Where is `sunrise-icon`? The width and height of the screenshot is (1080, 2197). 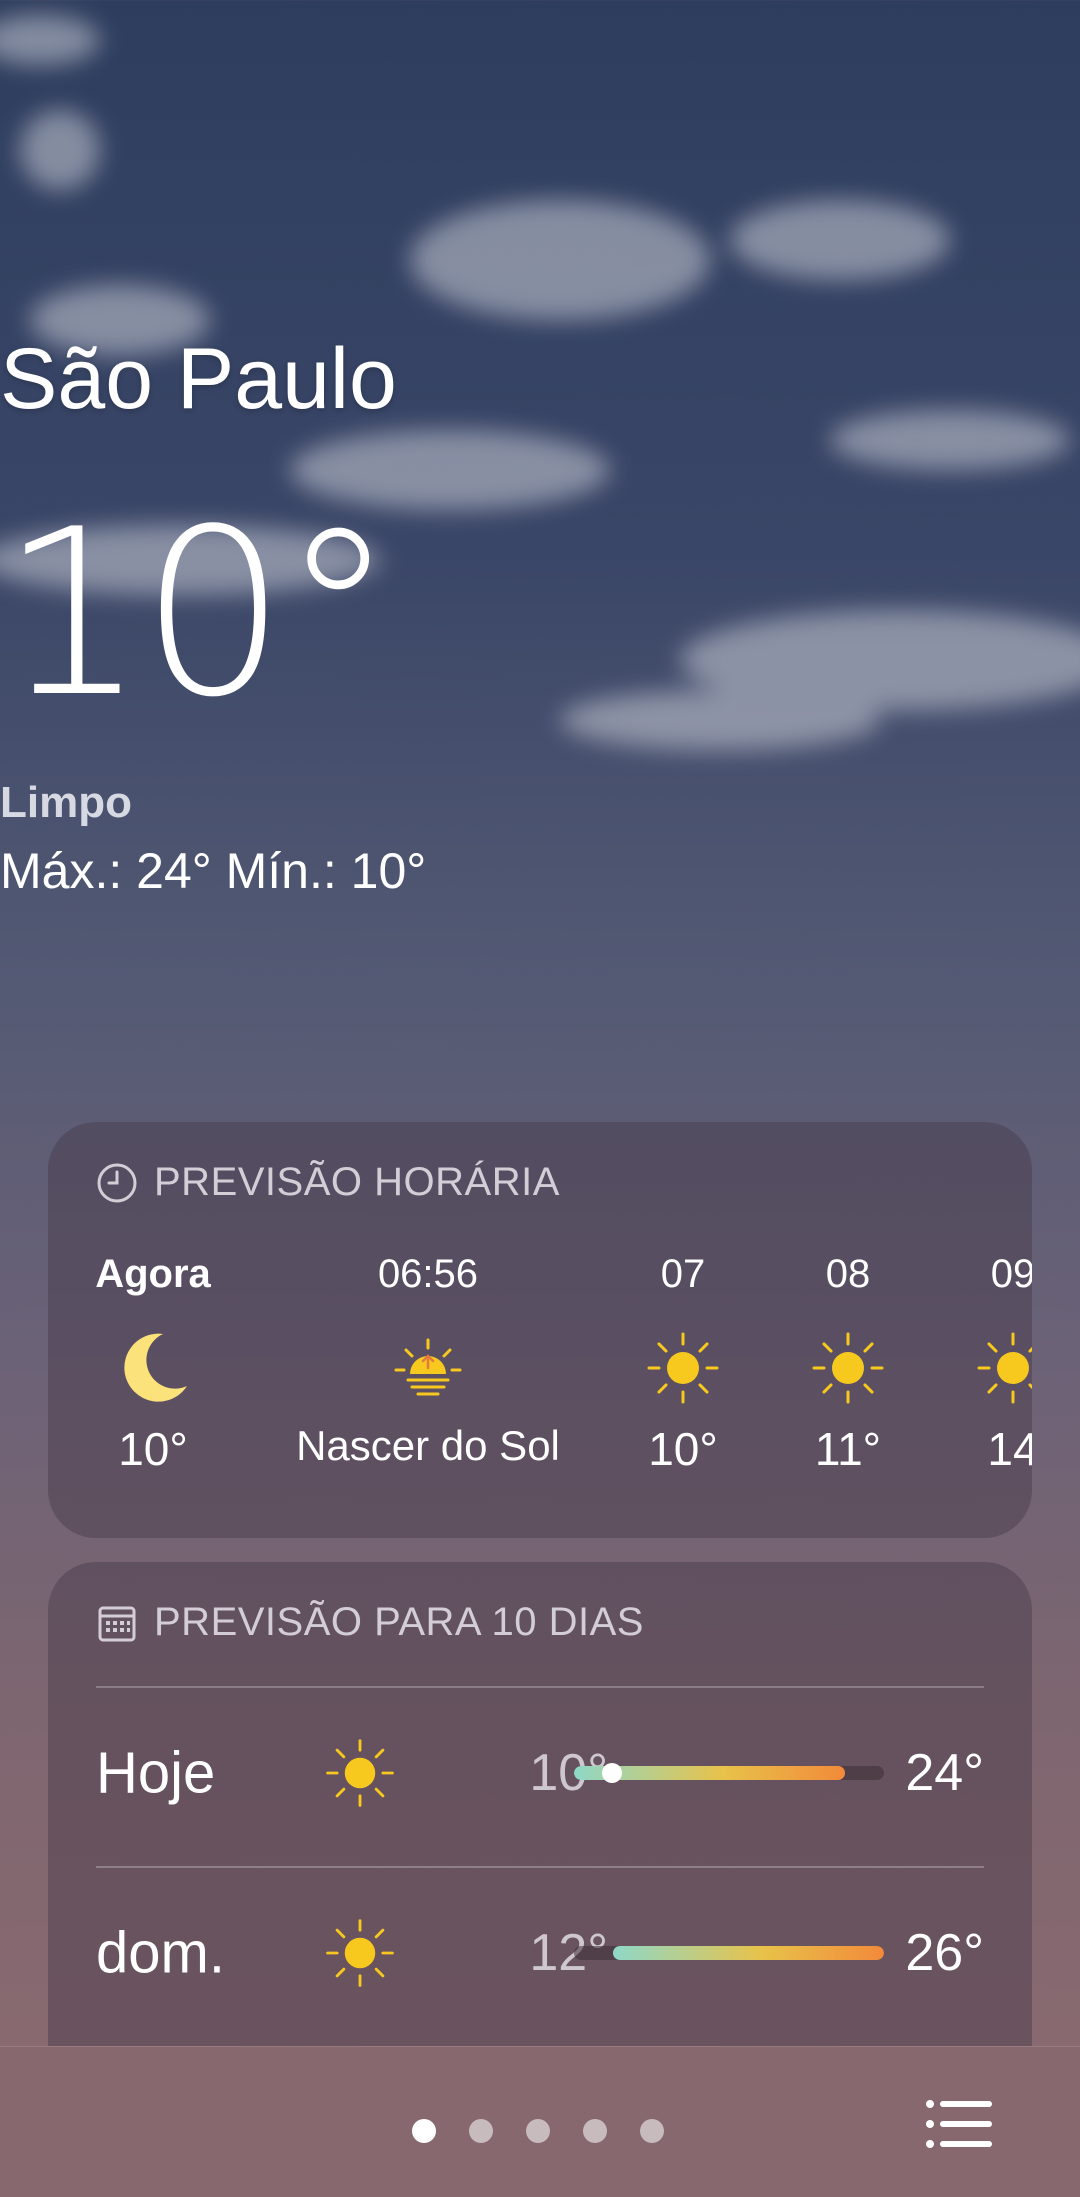
sunrise-icon is located at coordinates (428, 1367).